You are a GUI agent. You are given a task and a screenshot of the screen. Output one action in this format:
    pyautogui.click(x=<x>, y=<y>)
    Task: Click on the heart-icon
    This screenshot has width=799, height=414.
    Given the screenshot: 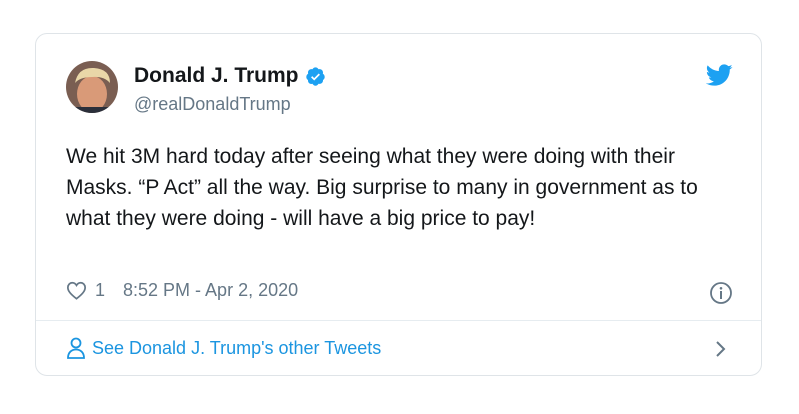 What is the action you would take?
    pyautogui.click(x=76, y=290)
    